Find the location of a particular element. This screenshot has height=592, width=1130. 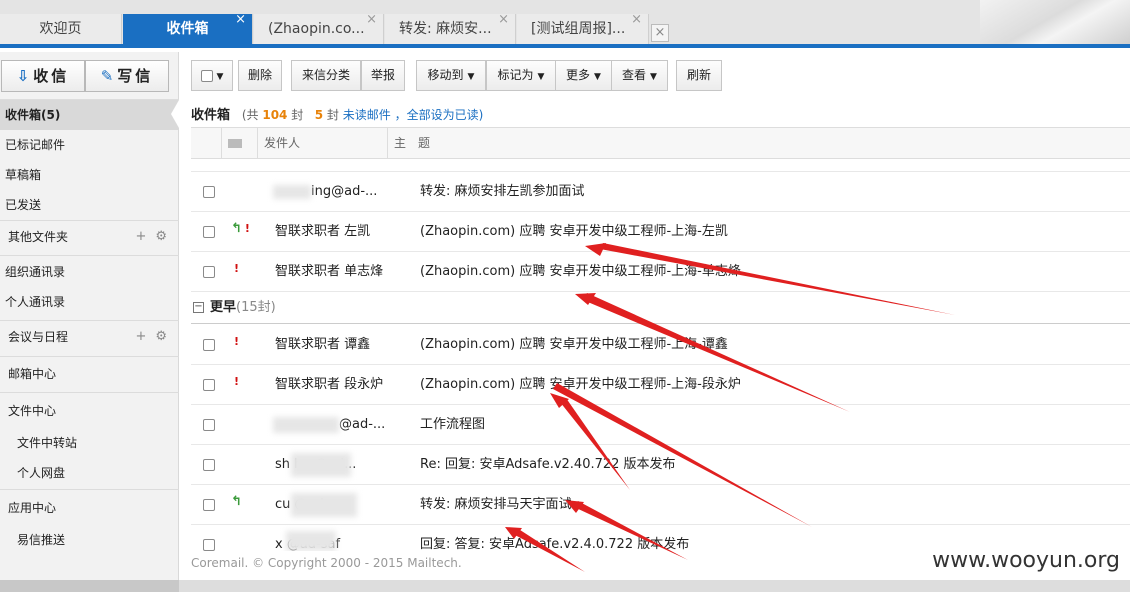

sidebar-item-org-contacts: 组织通讯录 is located at coordinates (89, 272).